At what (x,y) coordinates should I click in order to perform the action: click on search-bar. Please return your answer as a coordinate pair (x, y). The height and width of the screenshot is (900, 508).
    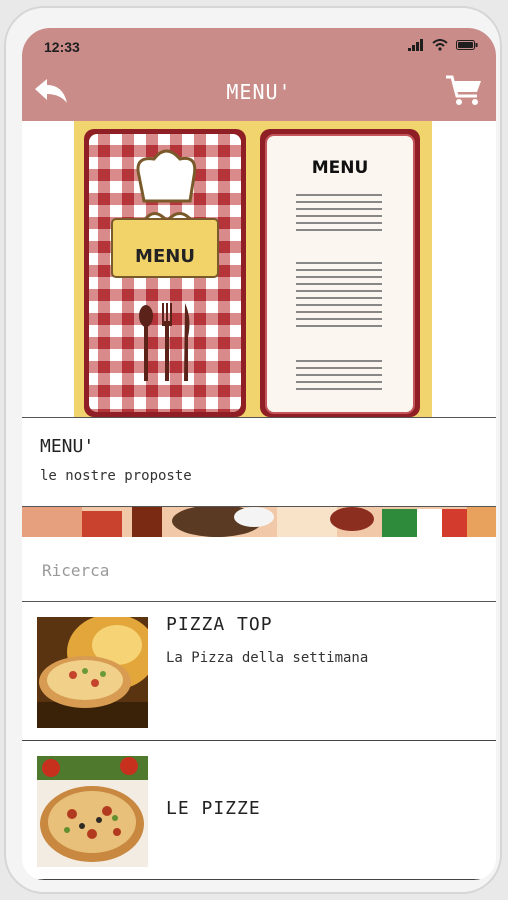
    Looking at the image, I should click on (259, 569).